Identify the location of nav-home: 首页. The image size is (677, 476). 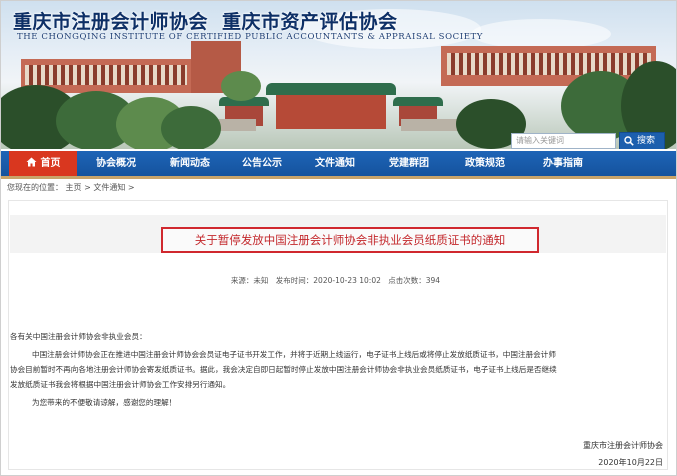
(43, 163).